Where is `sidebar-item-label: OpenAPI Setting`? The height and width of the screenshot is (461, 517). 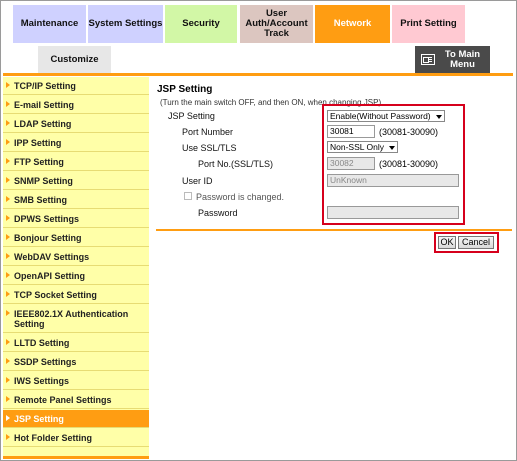 sidebar-item-label: OpenAPI Setting is located at coordinates (50, 276).